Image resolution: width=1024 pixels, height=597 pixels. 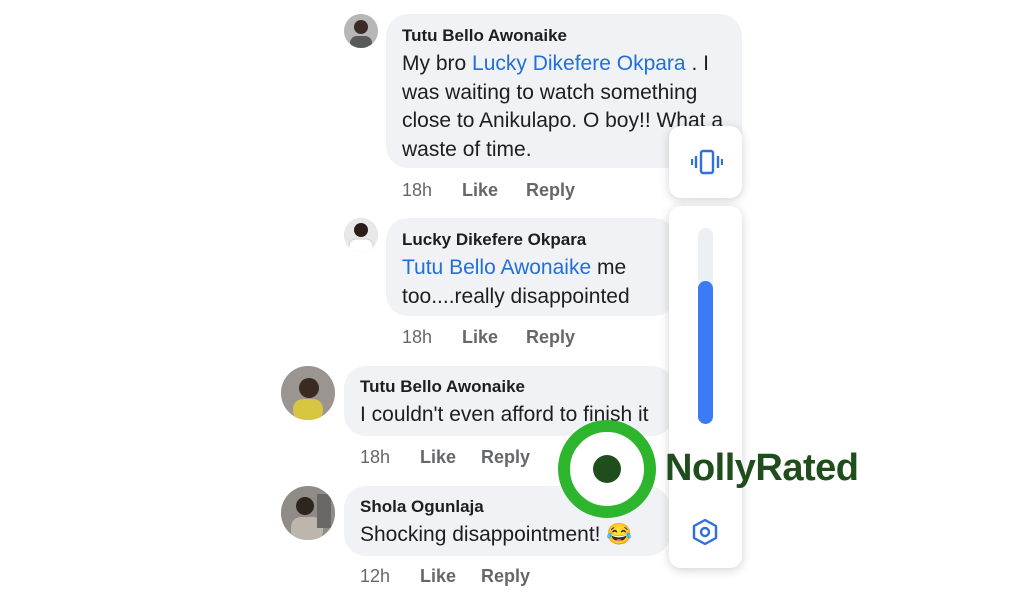 I want to click on record-circle-icon, so click(x=607, y=469).